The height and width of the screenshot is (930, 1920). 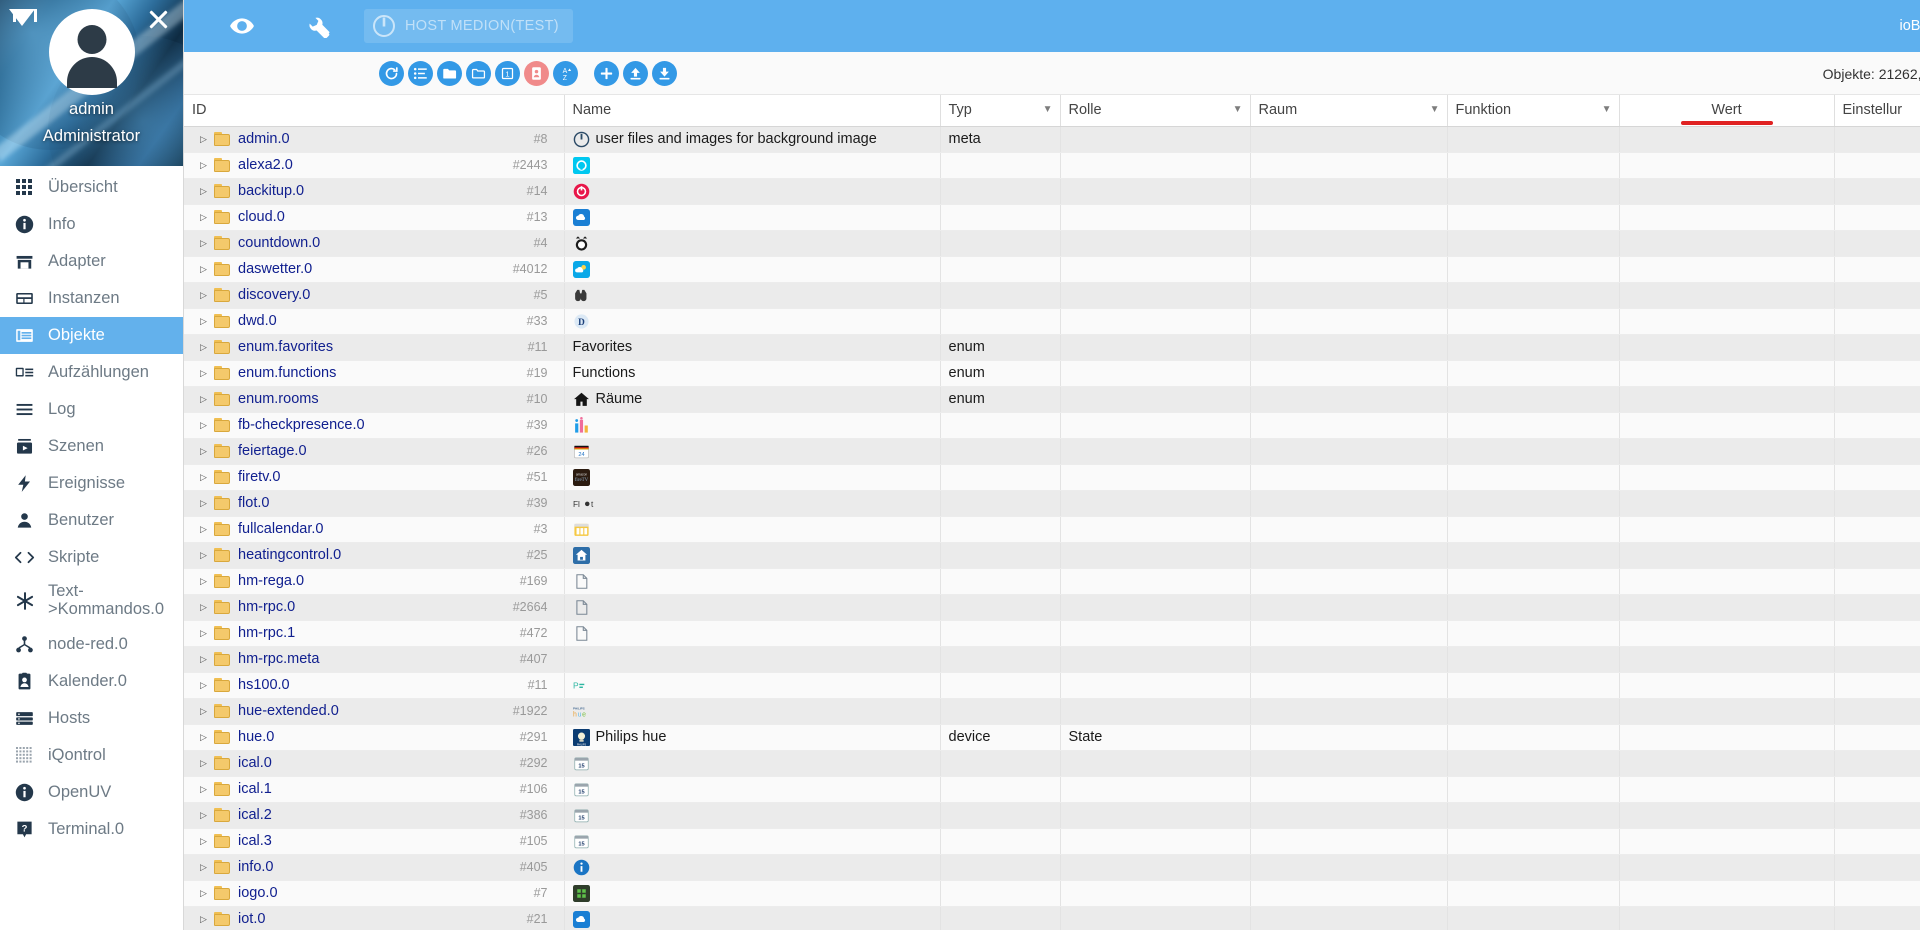 I want to click on host-selector: HOST MEDION(TEST), so click(x=468, y=26).